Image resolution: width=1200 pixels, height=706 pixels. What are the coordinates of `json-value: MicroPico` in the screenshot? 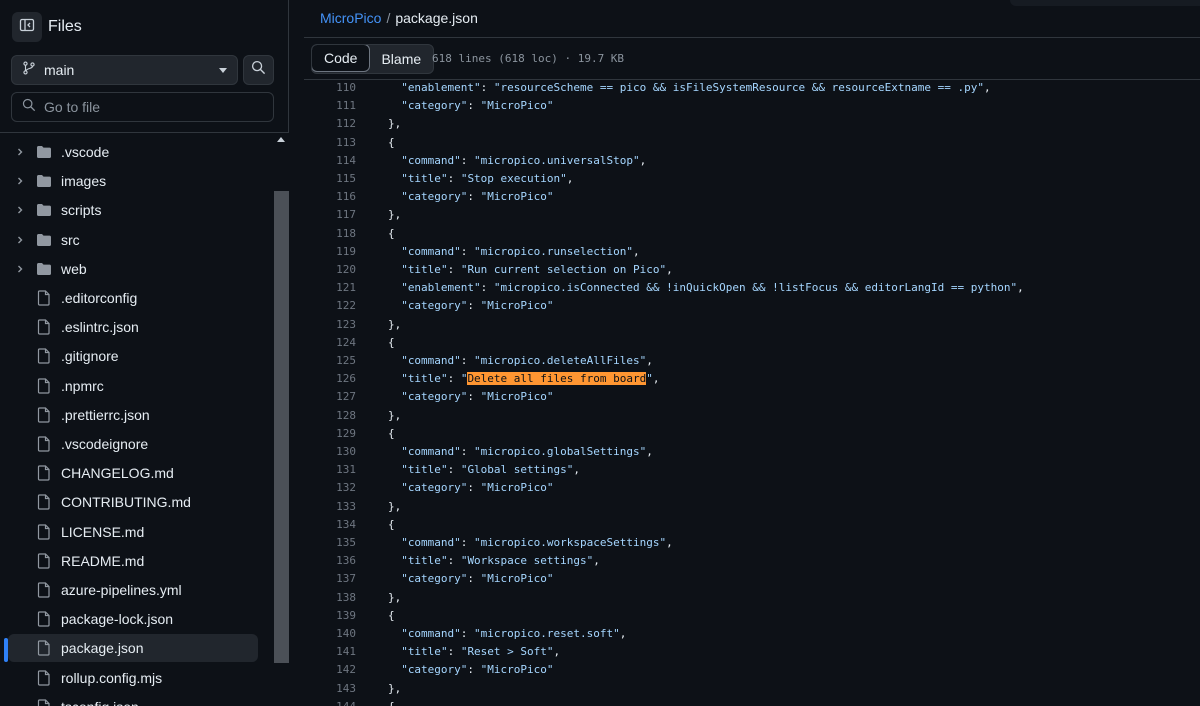 It's located at (517, 397).